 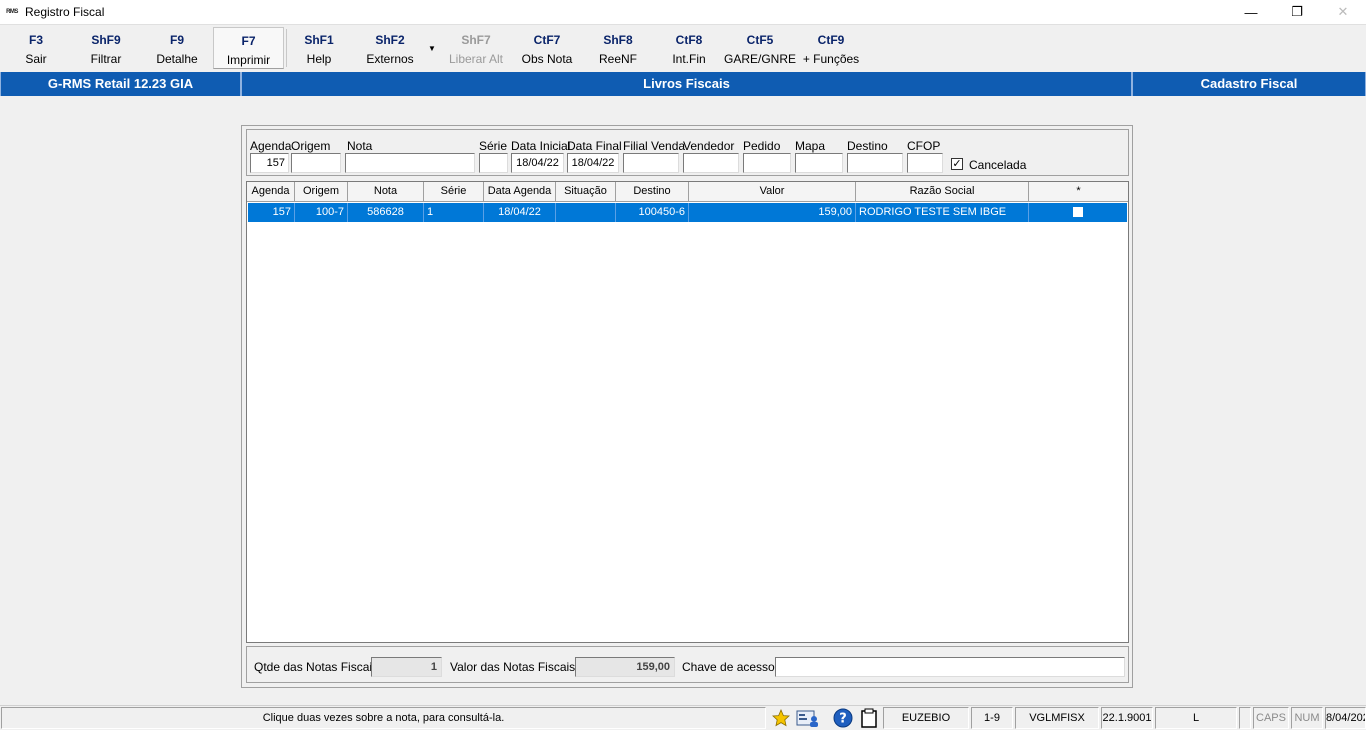 What do you see at coordinates (120, 84) in the screenshot?
I see `header-system-name: G-RMS Retail 12.23 GIA` at bounding box center [120, 84].